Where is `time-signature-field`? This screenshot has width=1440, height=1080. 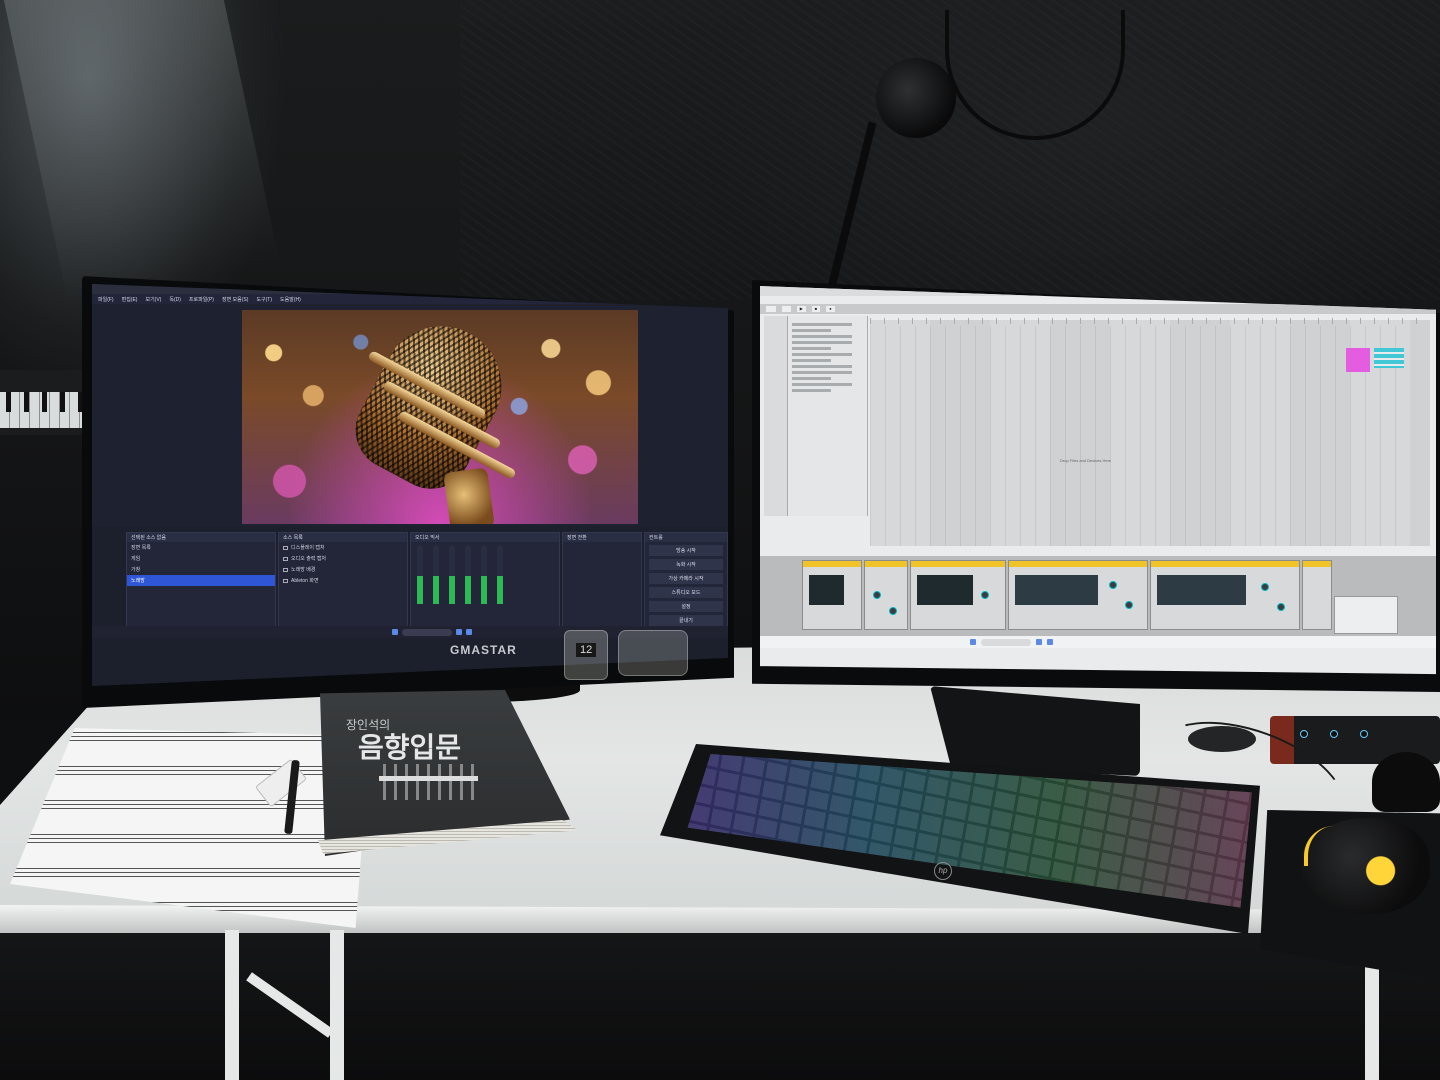 time-signature-field is located at coordinates (786, 309).